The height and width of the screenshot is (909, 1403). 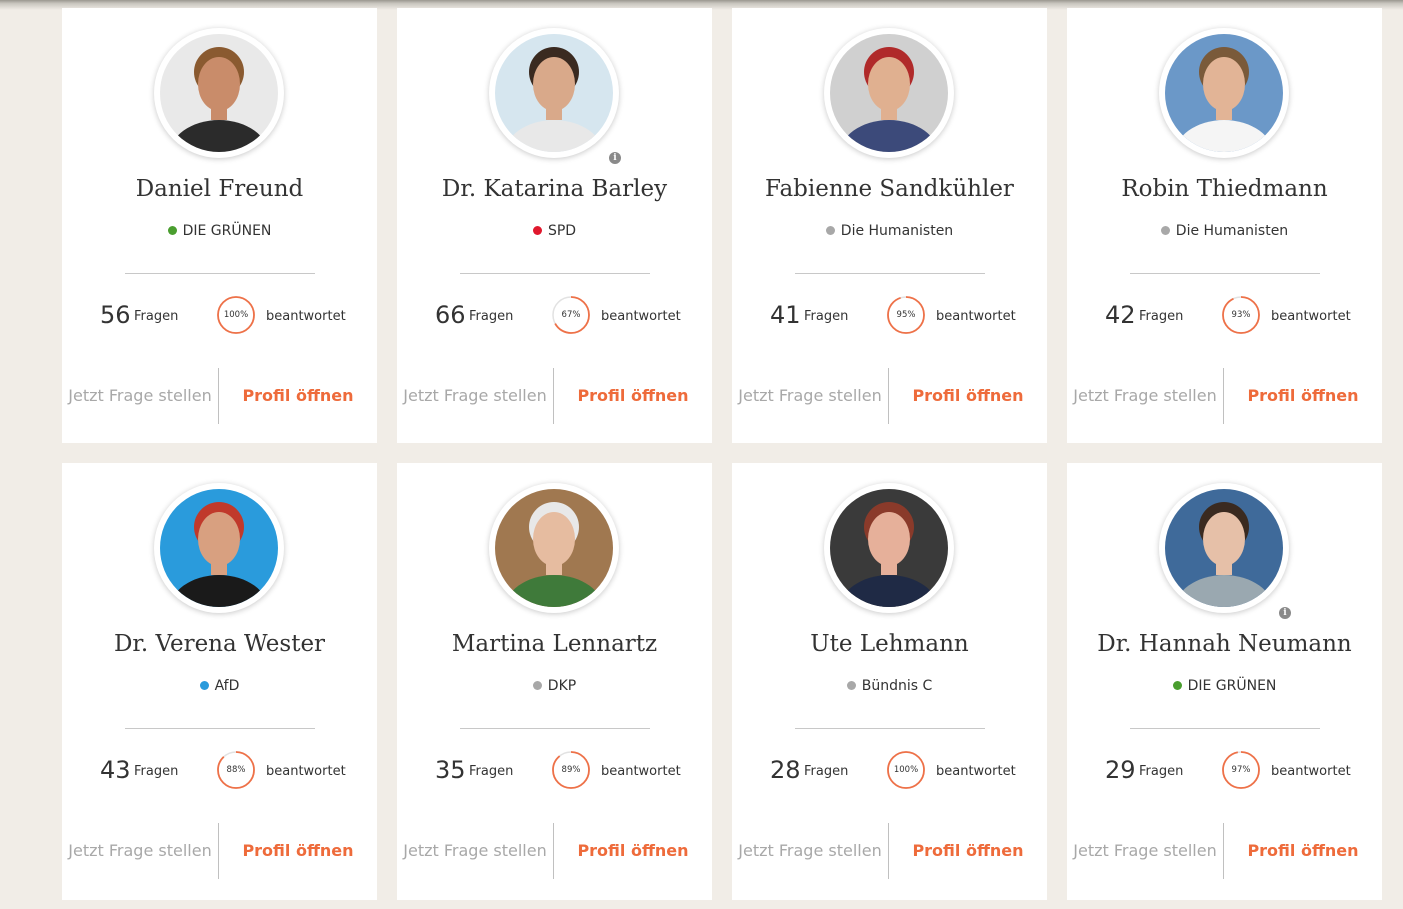 I want to click on answer-rate-text: 88%, so click(x=236, y=770).